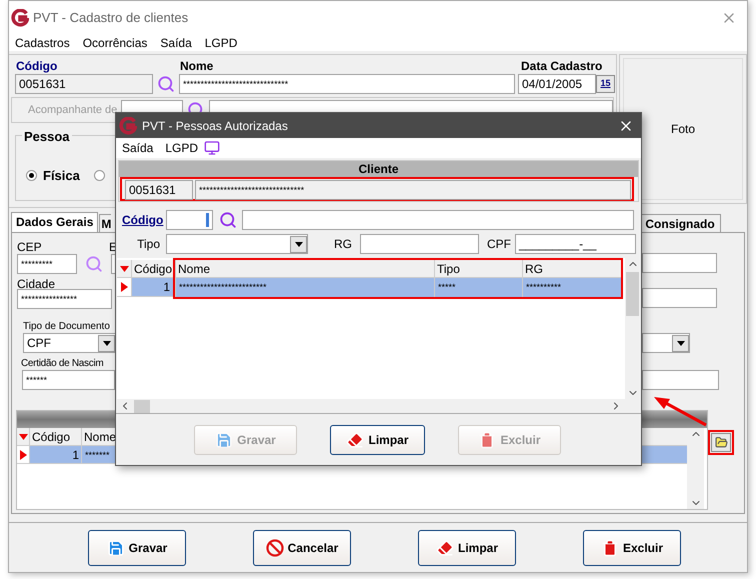 This screenshot has height=579, width=756. What do you see at coordinates (197, 65) in the screenshot?
I see `field-label: Nome` at bounding box center [197, 65].